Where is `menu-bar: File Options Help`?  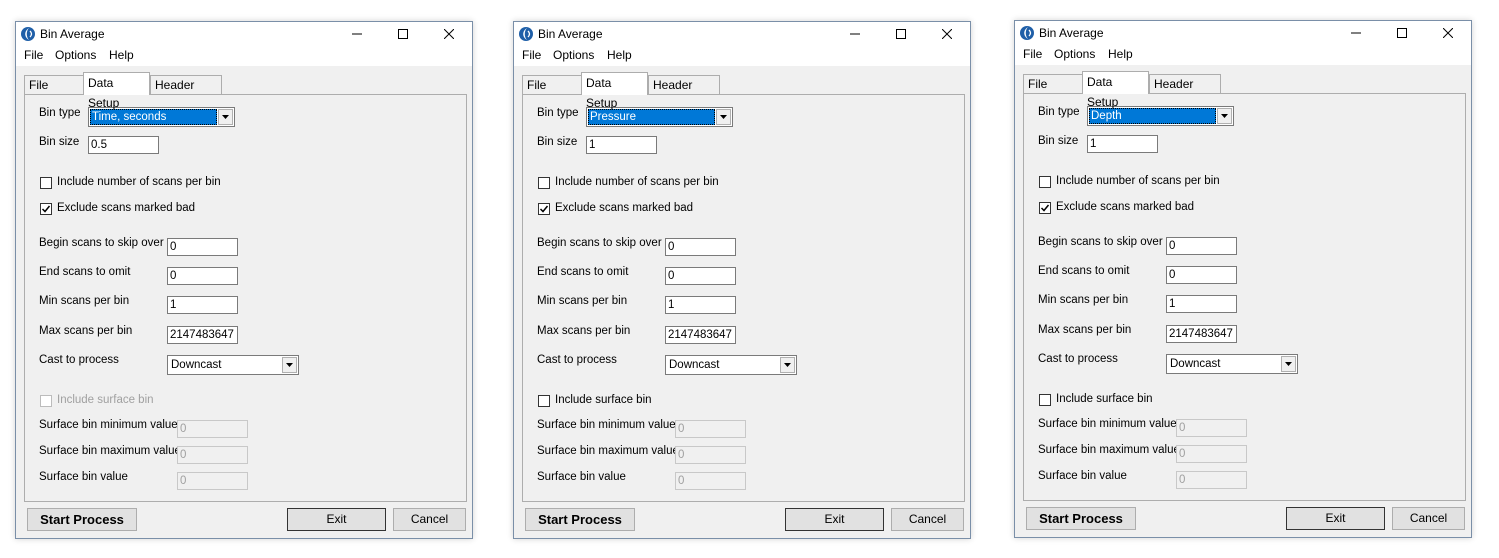
menu-bar: File Options Help is located at coordinates (1243, 55).